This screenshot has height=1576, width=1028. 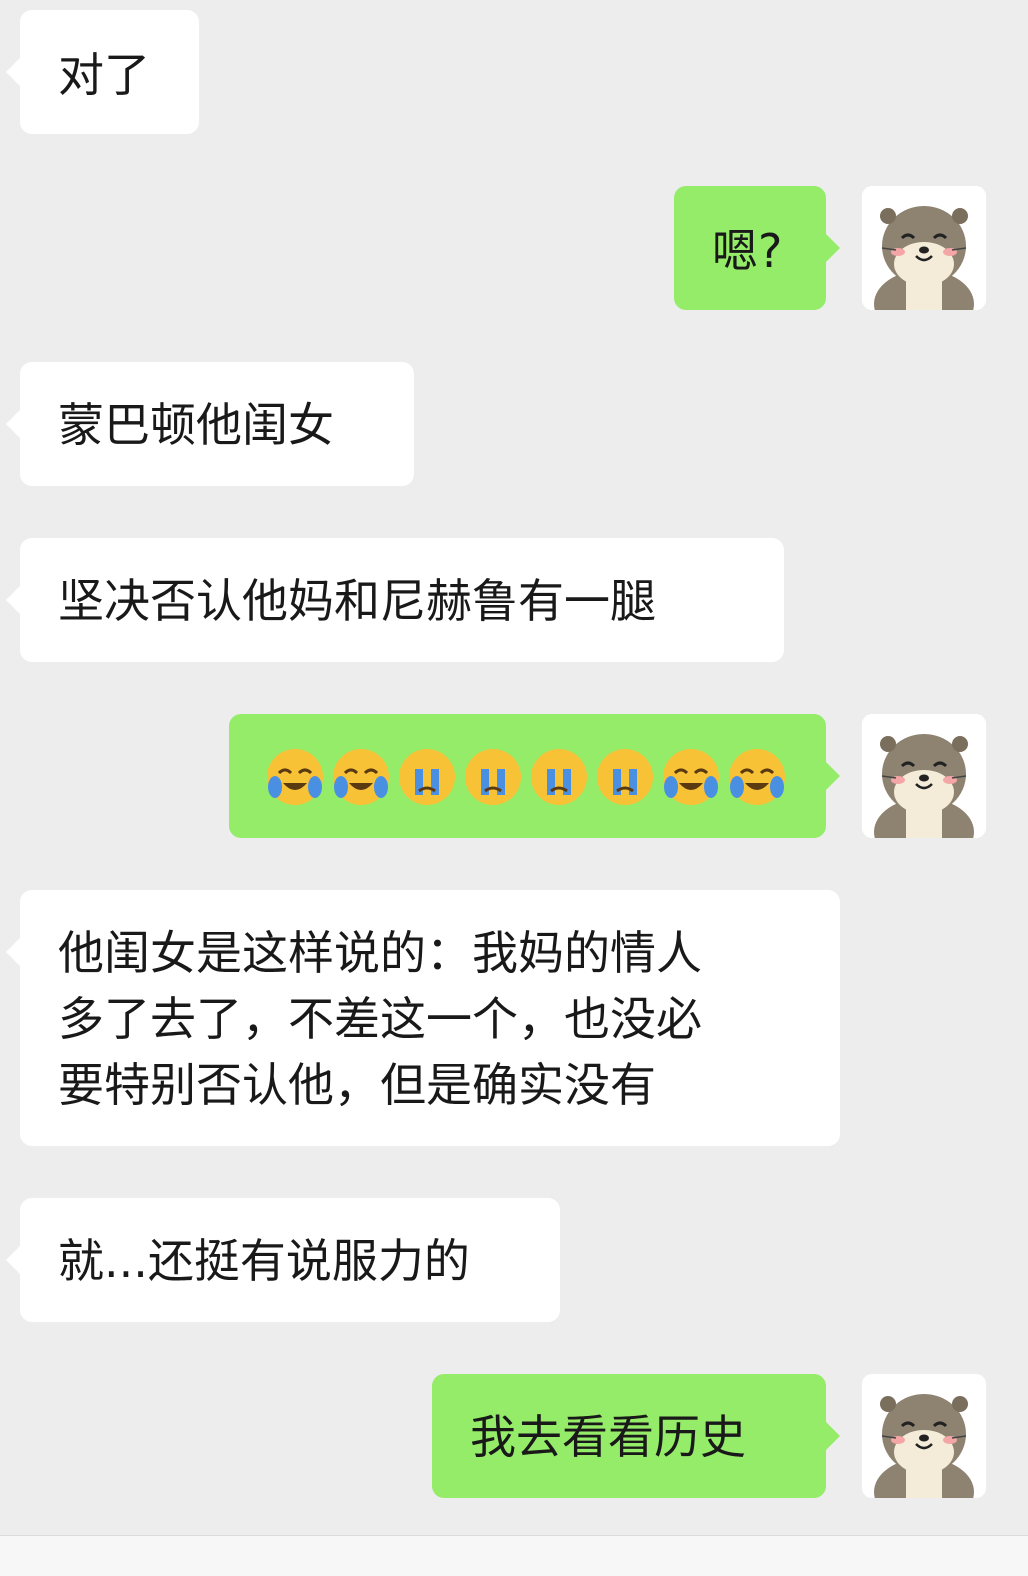 I want to click on emoji-row, so click(x=526, y=777).